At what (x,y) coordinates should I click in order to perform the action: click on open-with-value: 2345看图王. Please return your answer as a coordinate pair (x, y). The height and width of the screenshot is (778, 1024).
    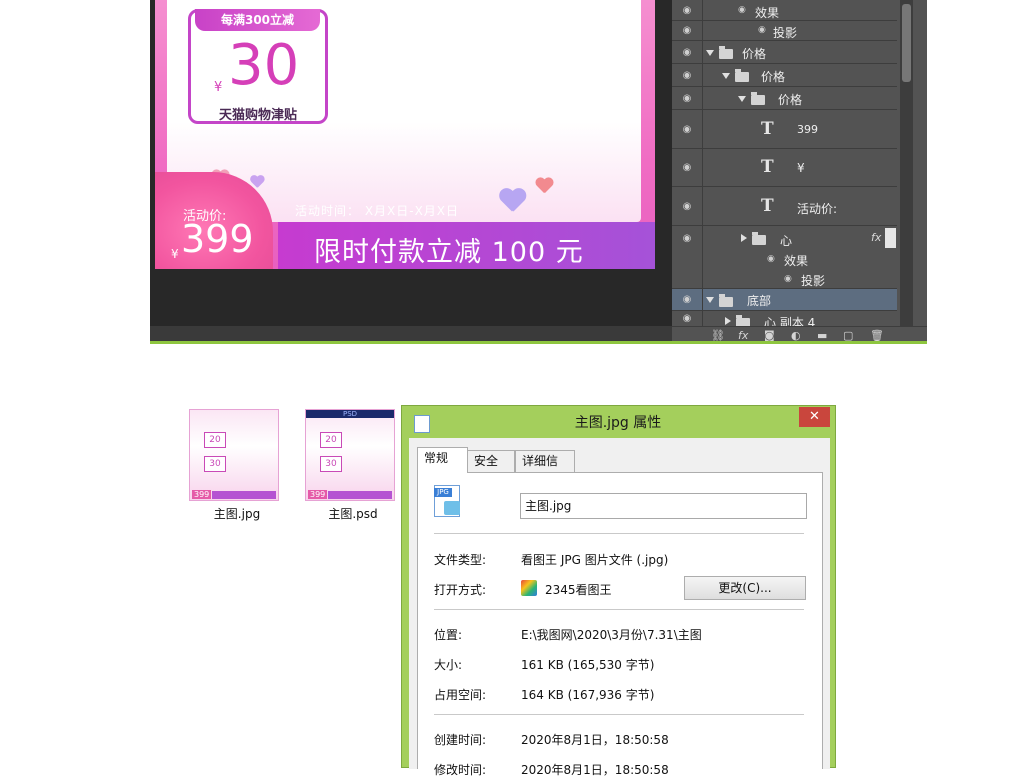
    Looking at the image, I should click on (578, 590).